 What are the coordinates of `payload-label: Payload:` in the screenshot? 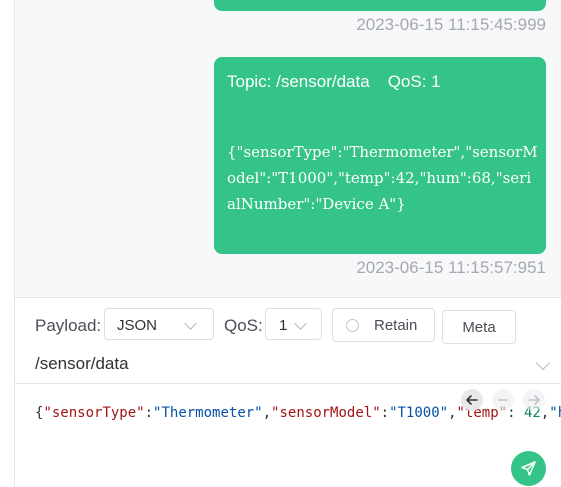 It's located at (68, 325).